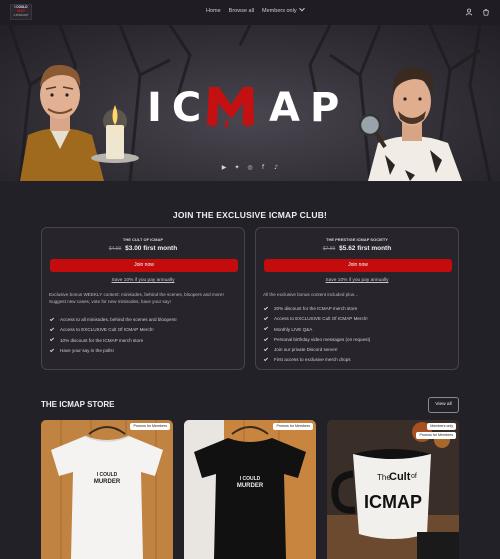 The image size is (500, 559). Describe the element at coordinates (248, 106) in the screenshot. I see `icmap-wordmark: IC AP` at that location.